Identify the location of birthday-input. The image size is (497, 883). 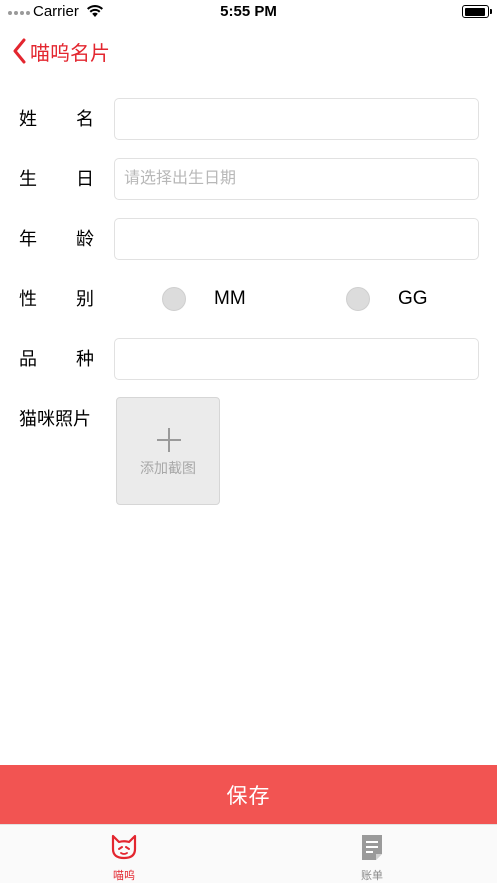
(296, 179).